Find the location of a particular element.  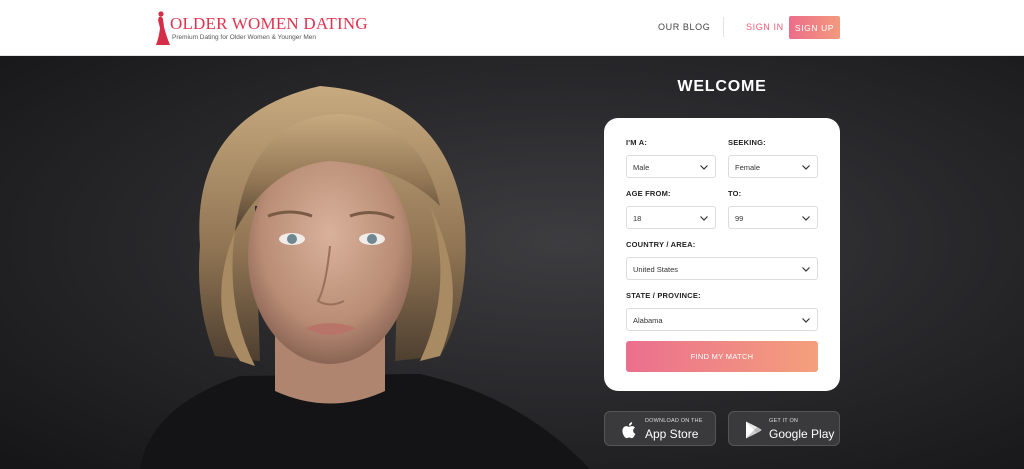

sign-up-button: SIGN UP is located at coordinates (814, 27).